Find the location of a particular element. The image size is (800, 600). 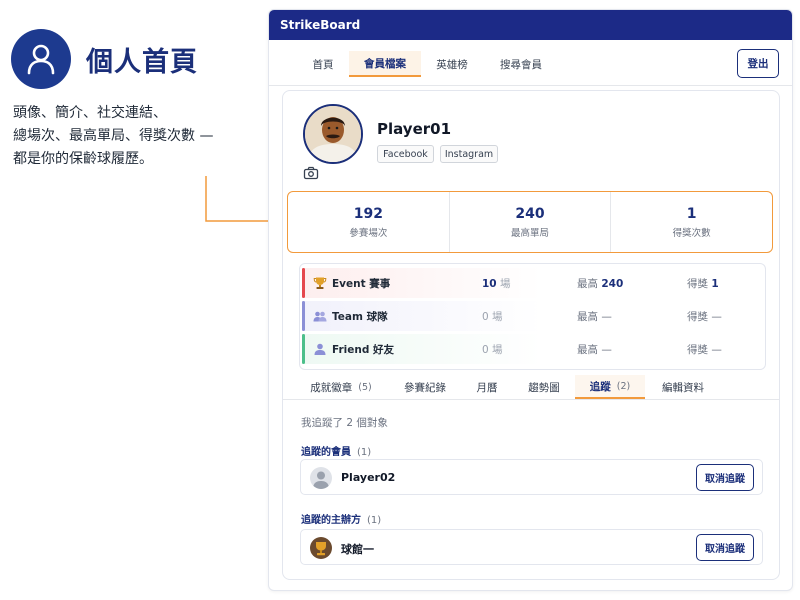

followed-member-name: Player02 is located at coordinates (368, 477).